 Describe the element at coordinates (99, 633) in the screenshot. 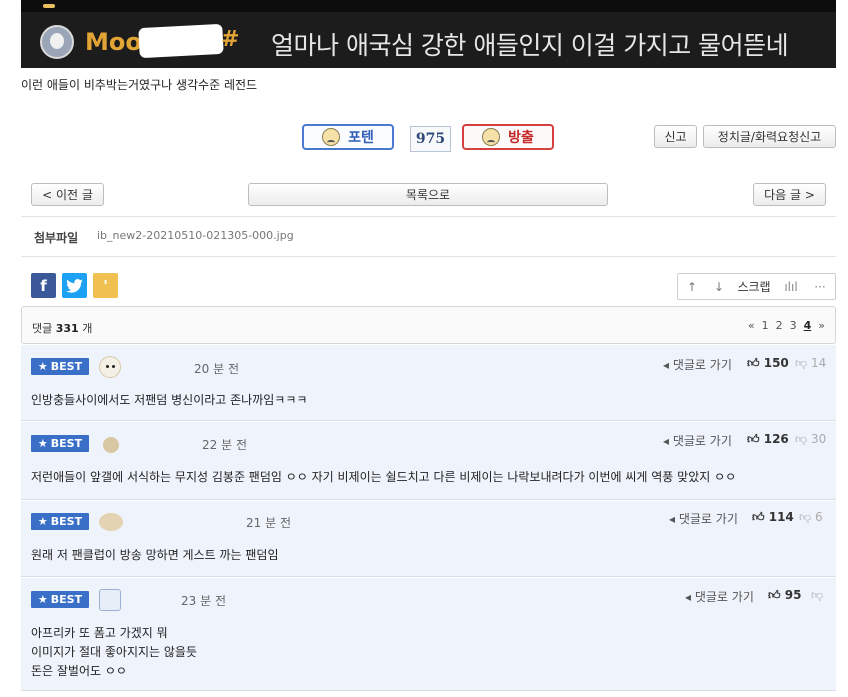

I see `comment-text-line: 아프리카 또 폼고 가겠지 뭐` at that location.